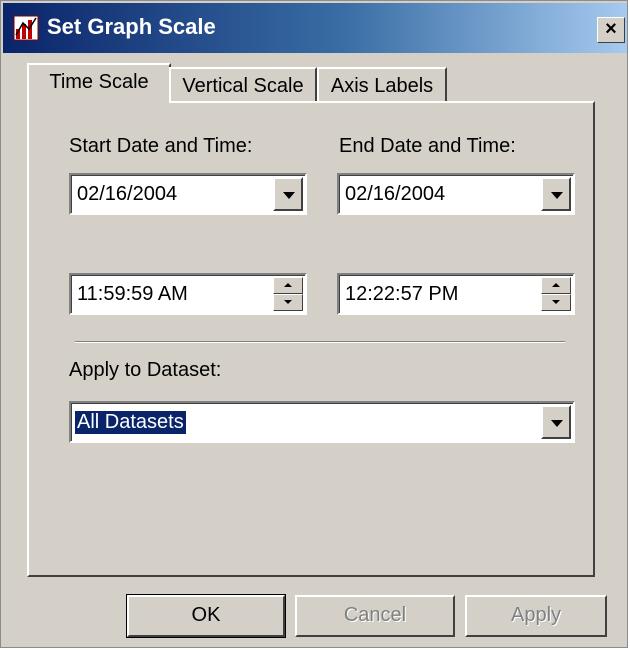  Describe the element at coordinates (132, 294) in the screenshot. I see `start-time-value: 11:59:59 AM` at that location.